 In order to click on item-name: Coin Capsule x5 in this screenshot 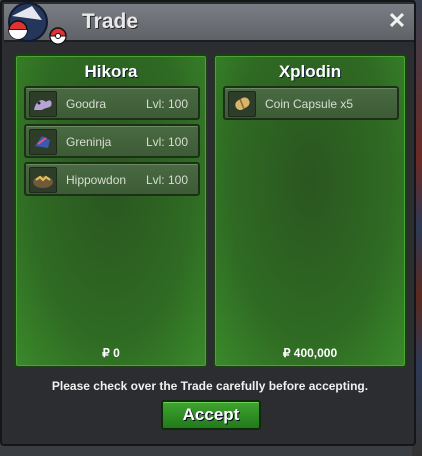, I will do `click(309, 104)`.